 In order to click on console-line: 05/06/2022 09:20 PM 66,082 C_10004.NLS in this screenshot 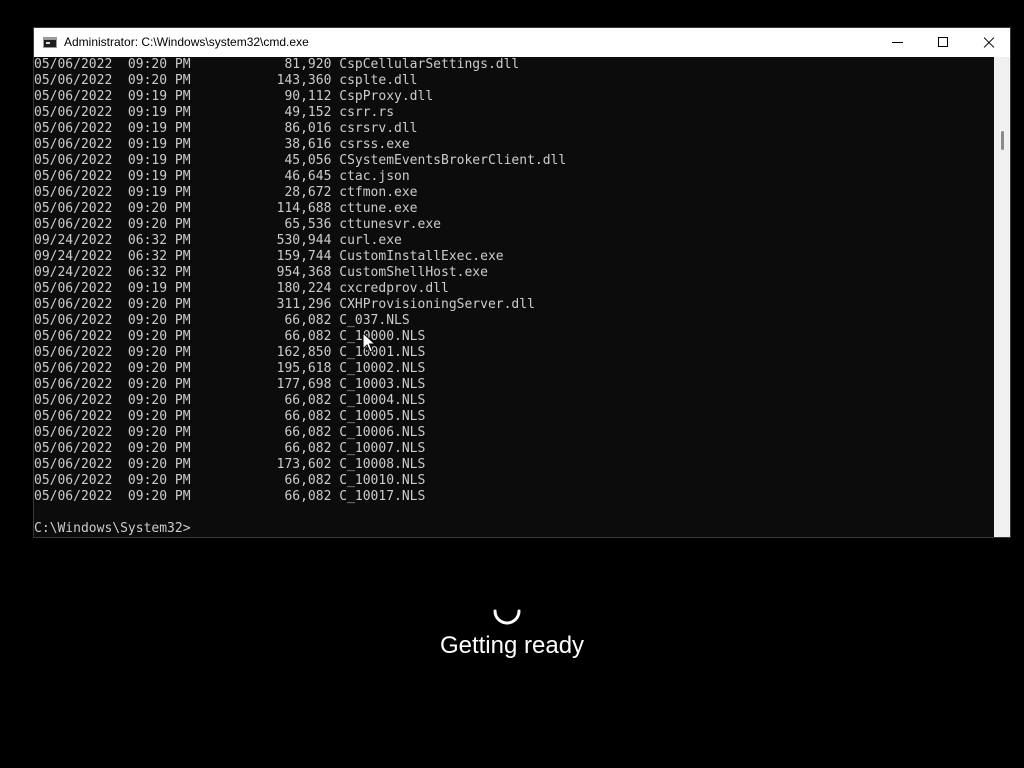, I will do `click(230, 400)`.